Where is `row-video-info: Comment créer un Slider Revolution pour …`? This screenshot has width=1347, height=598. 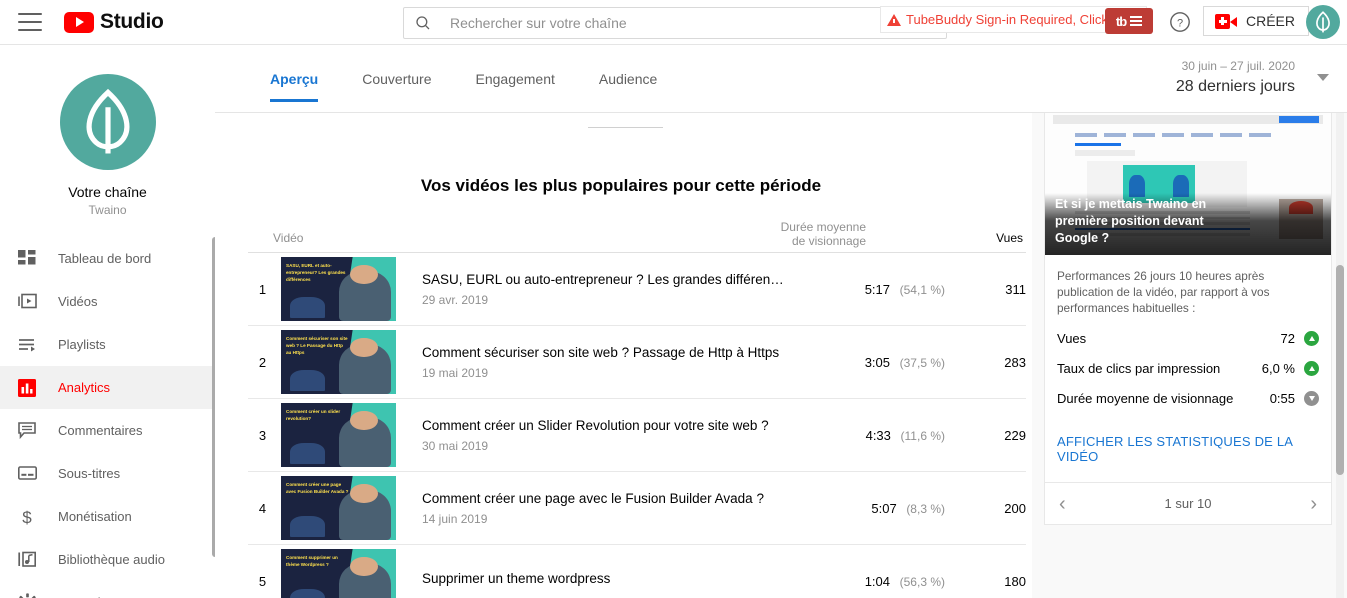
row-video-info: Comment créer un Slider Revolution pour … is located at coordinates (592, 435).